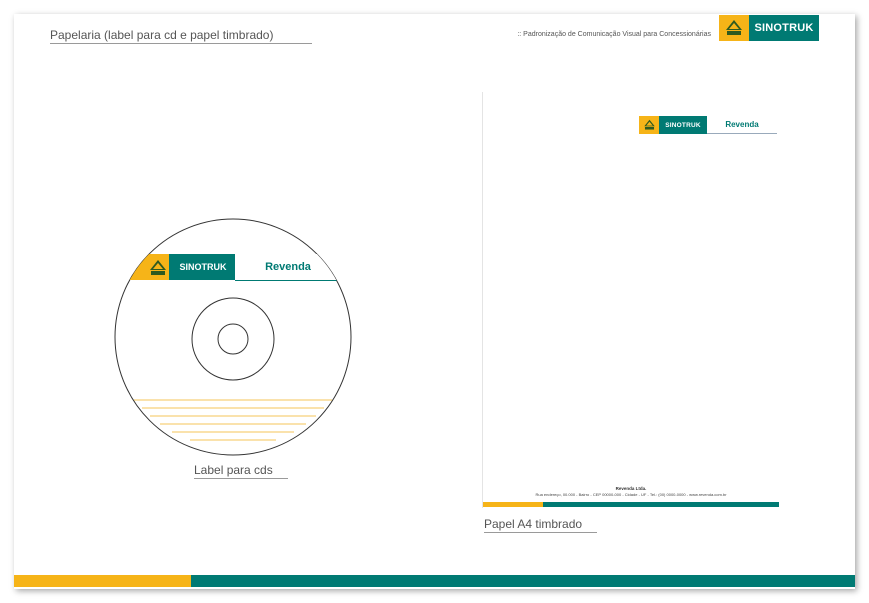 This screenshot has height=603, width=869. Describe the element at coordinates (513, 504) in the screenshot. I see `a4-footer-bar-yellow` at that location.